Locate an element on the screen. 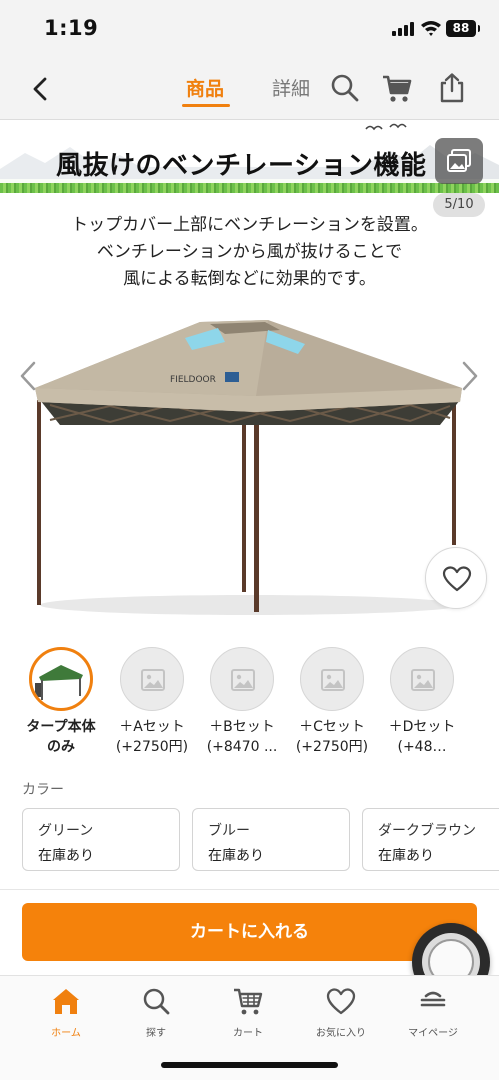 The image size is (499, 1080). variant-option: タープ本体 のみ is located at coordinates (61, 702).